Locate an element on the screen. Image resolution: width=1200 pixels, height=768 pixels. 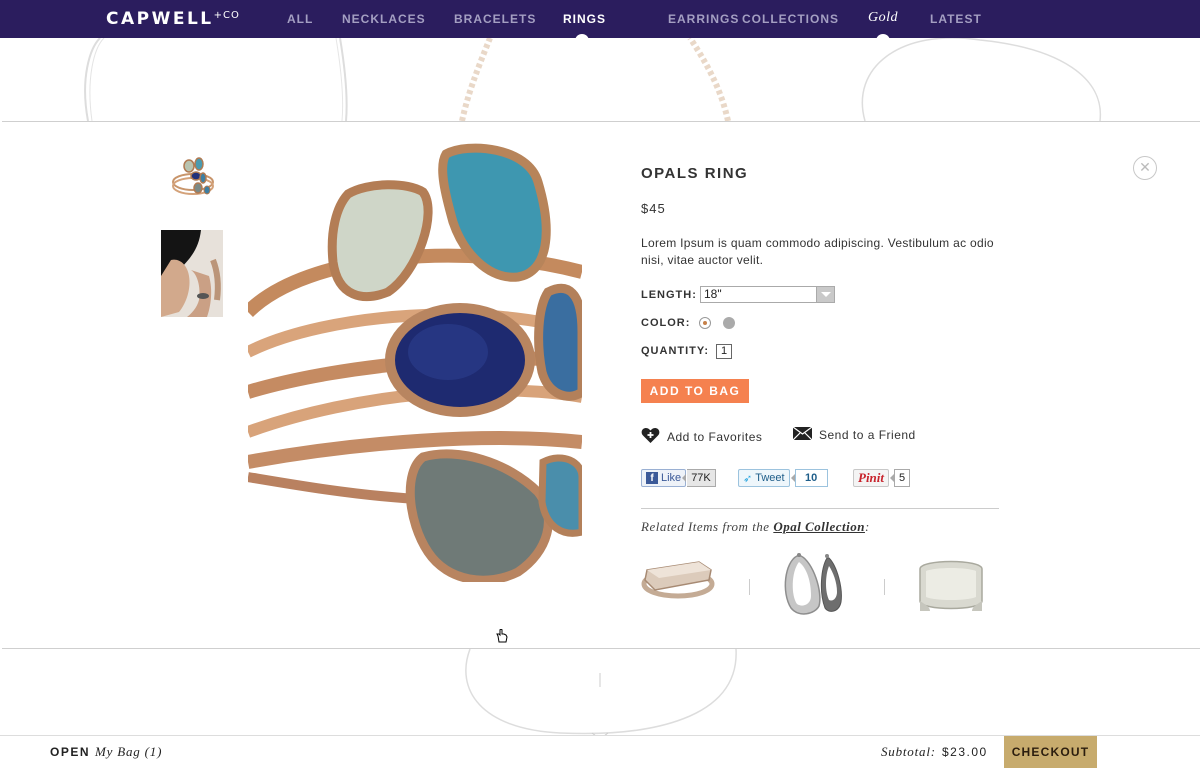
nav-item-latest: LATEST is located at coordinates (956, 19).